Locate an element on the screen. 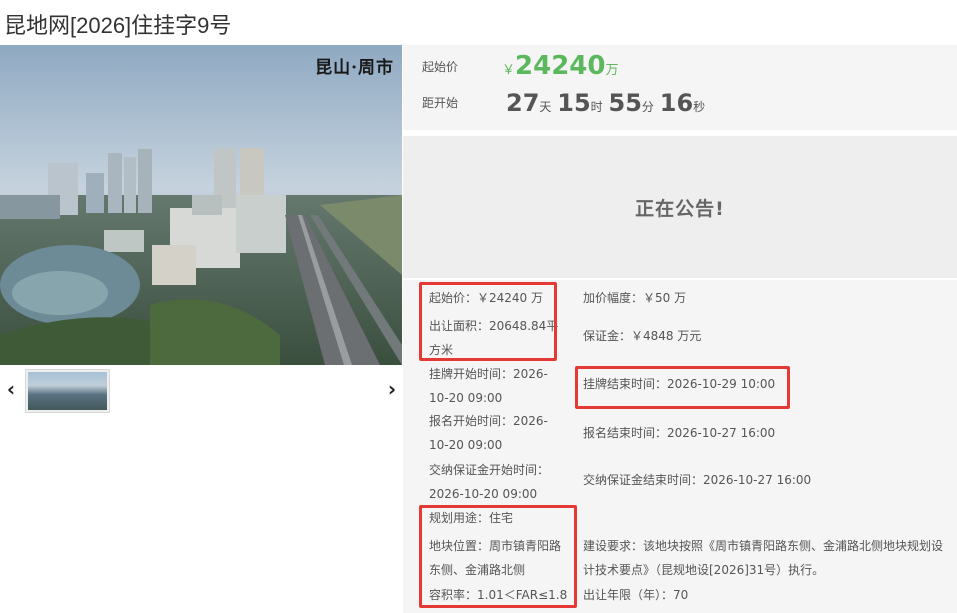 Image resolution: width=957 pixels, height=613 pixels. detail-usage: 规划用途：住宅 is located at coordinates (471, 518).